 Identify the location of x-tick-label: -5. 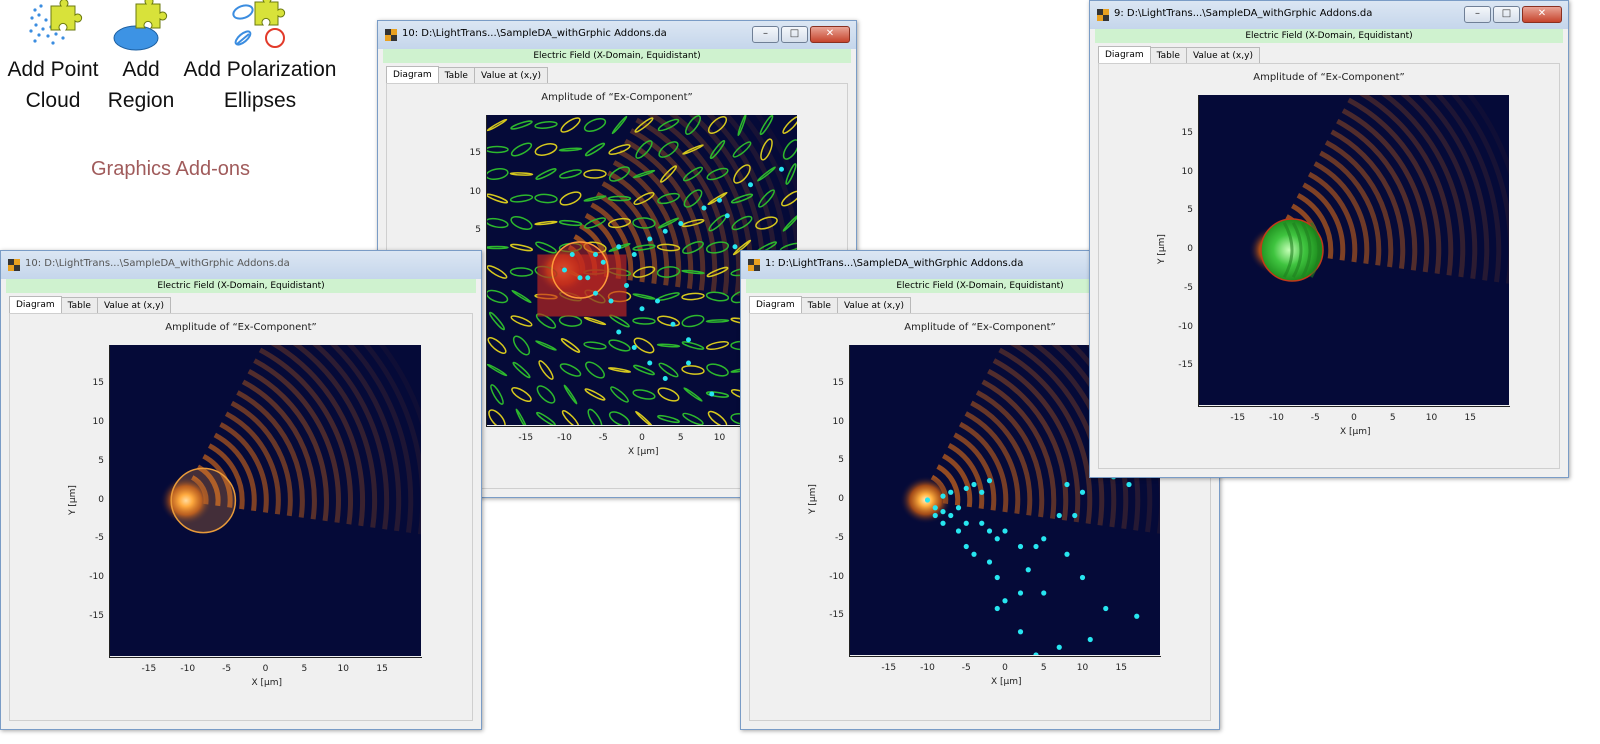
(227, 669).